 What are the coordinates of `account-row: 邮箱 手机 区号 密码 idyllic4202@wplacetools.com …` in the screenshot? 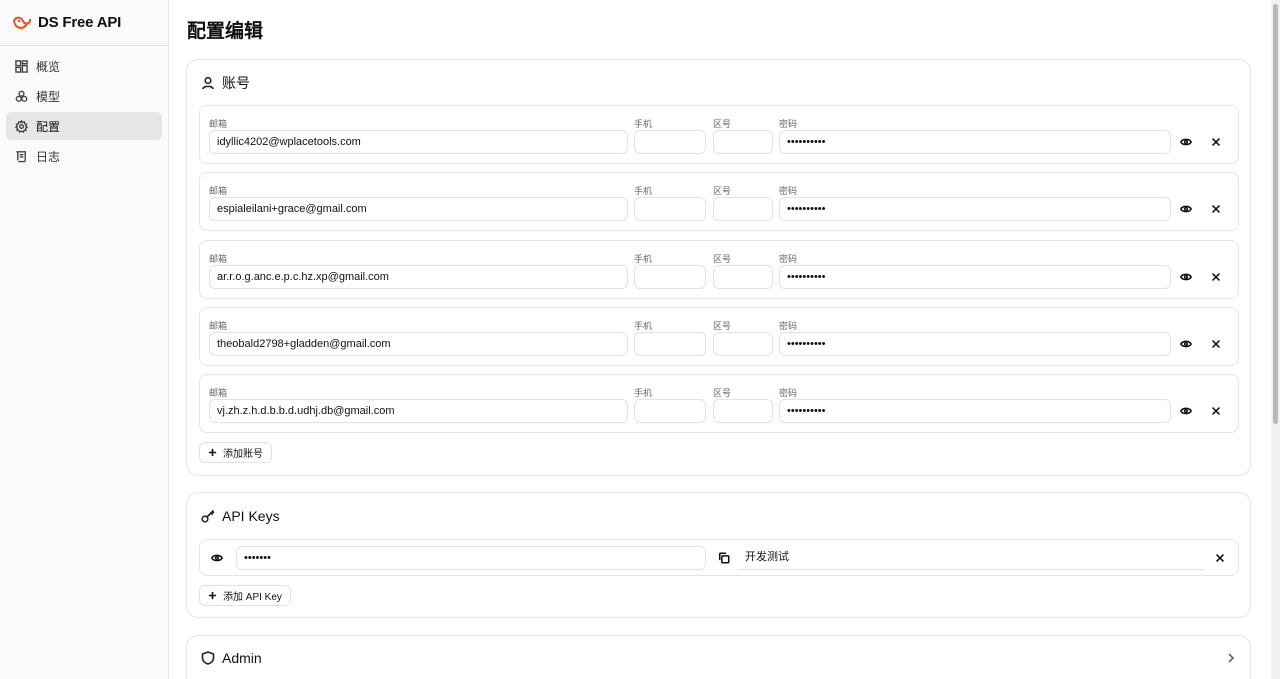 It's located at (719, 134).